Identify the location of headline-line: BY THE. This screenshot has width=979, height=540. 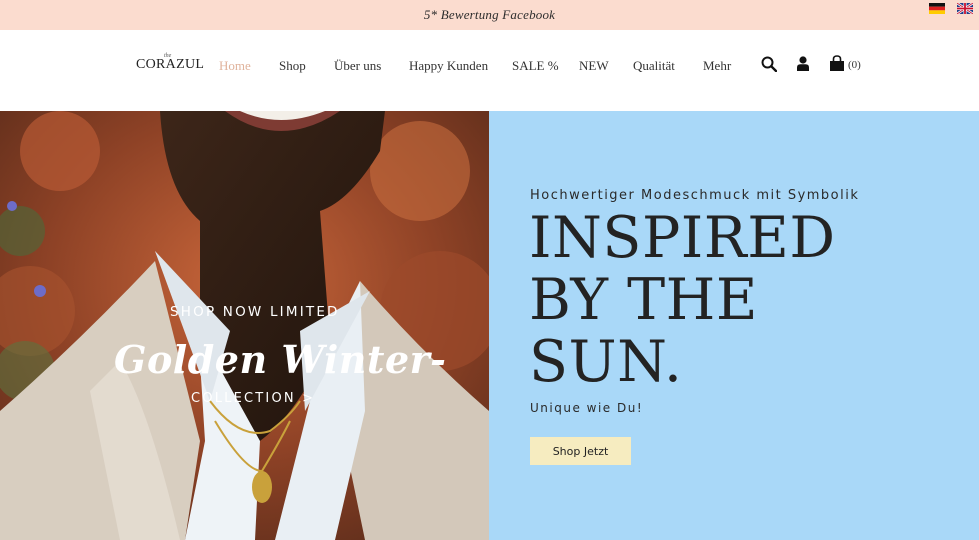
(643, 300).